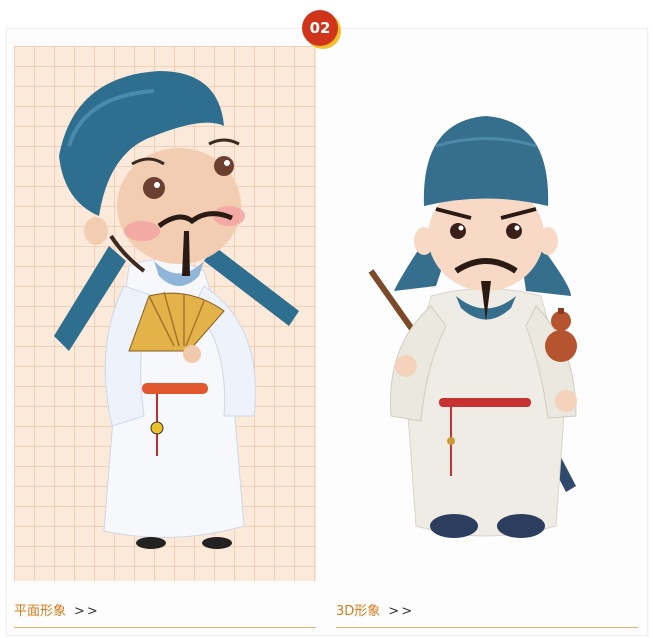 Image resolution: width=653 pixels, height=638 pixels. Describe the element at coordinates (358, 611) in the screenshot. I see `3d-image-label: 3D形象` at that location.